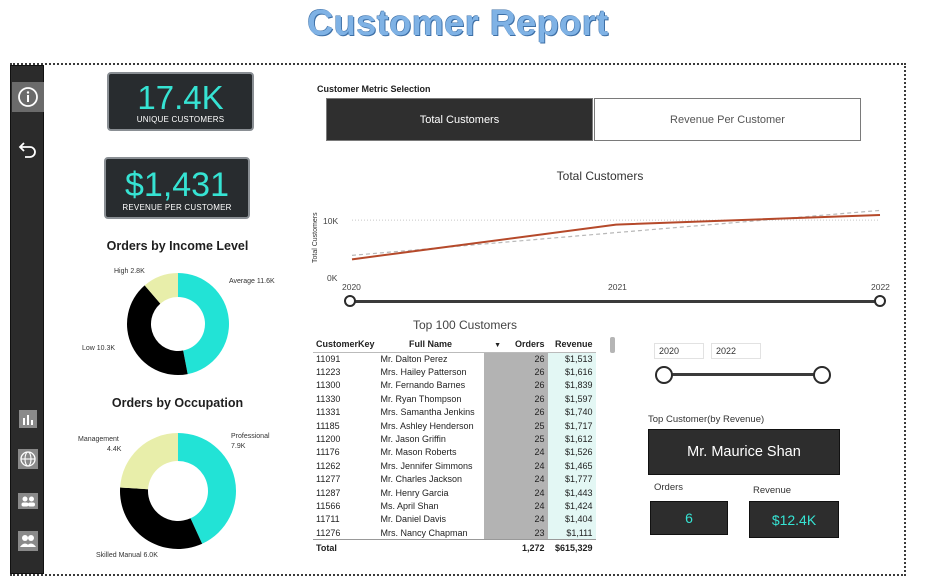  I want to click on table-title: Top 100 Customers, so click(465, 325).